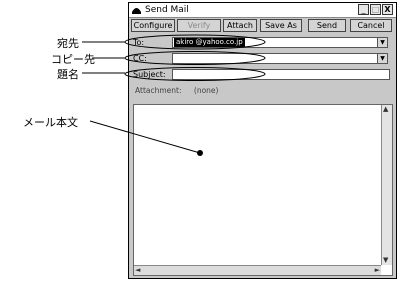 Image resolution: width=400 pixels, height=281 pixels. I want to click on subject-highlight-ellipse, so click(195, 74).